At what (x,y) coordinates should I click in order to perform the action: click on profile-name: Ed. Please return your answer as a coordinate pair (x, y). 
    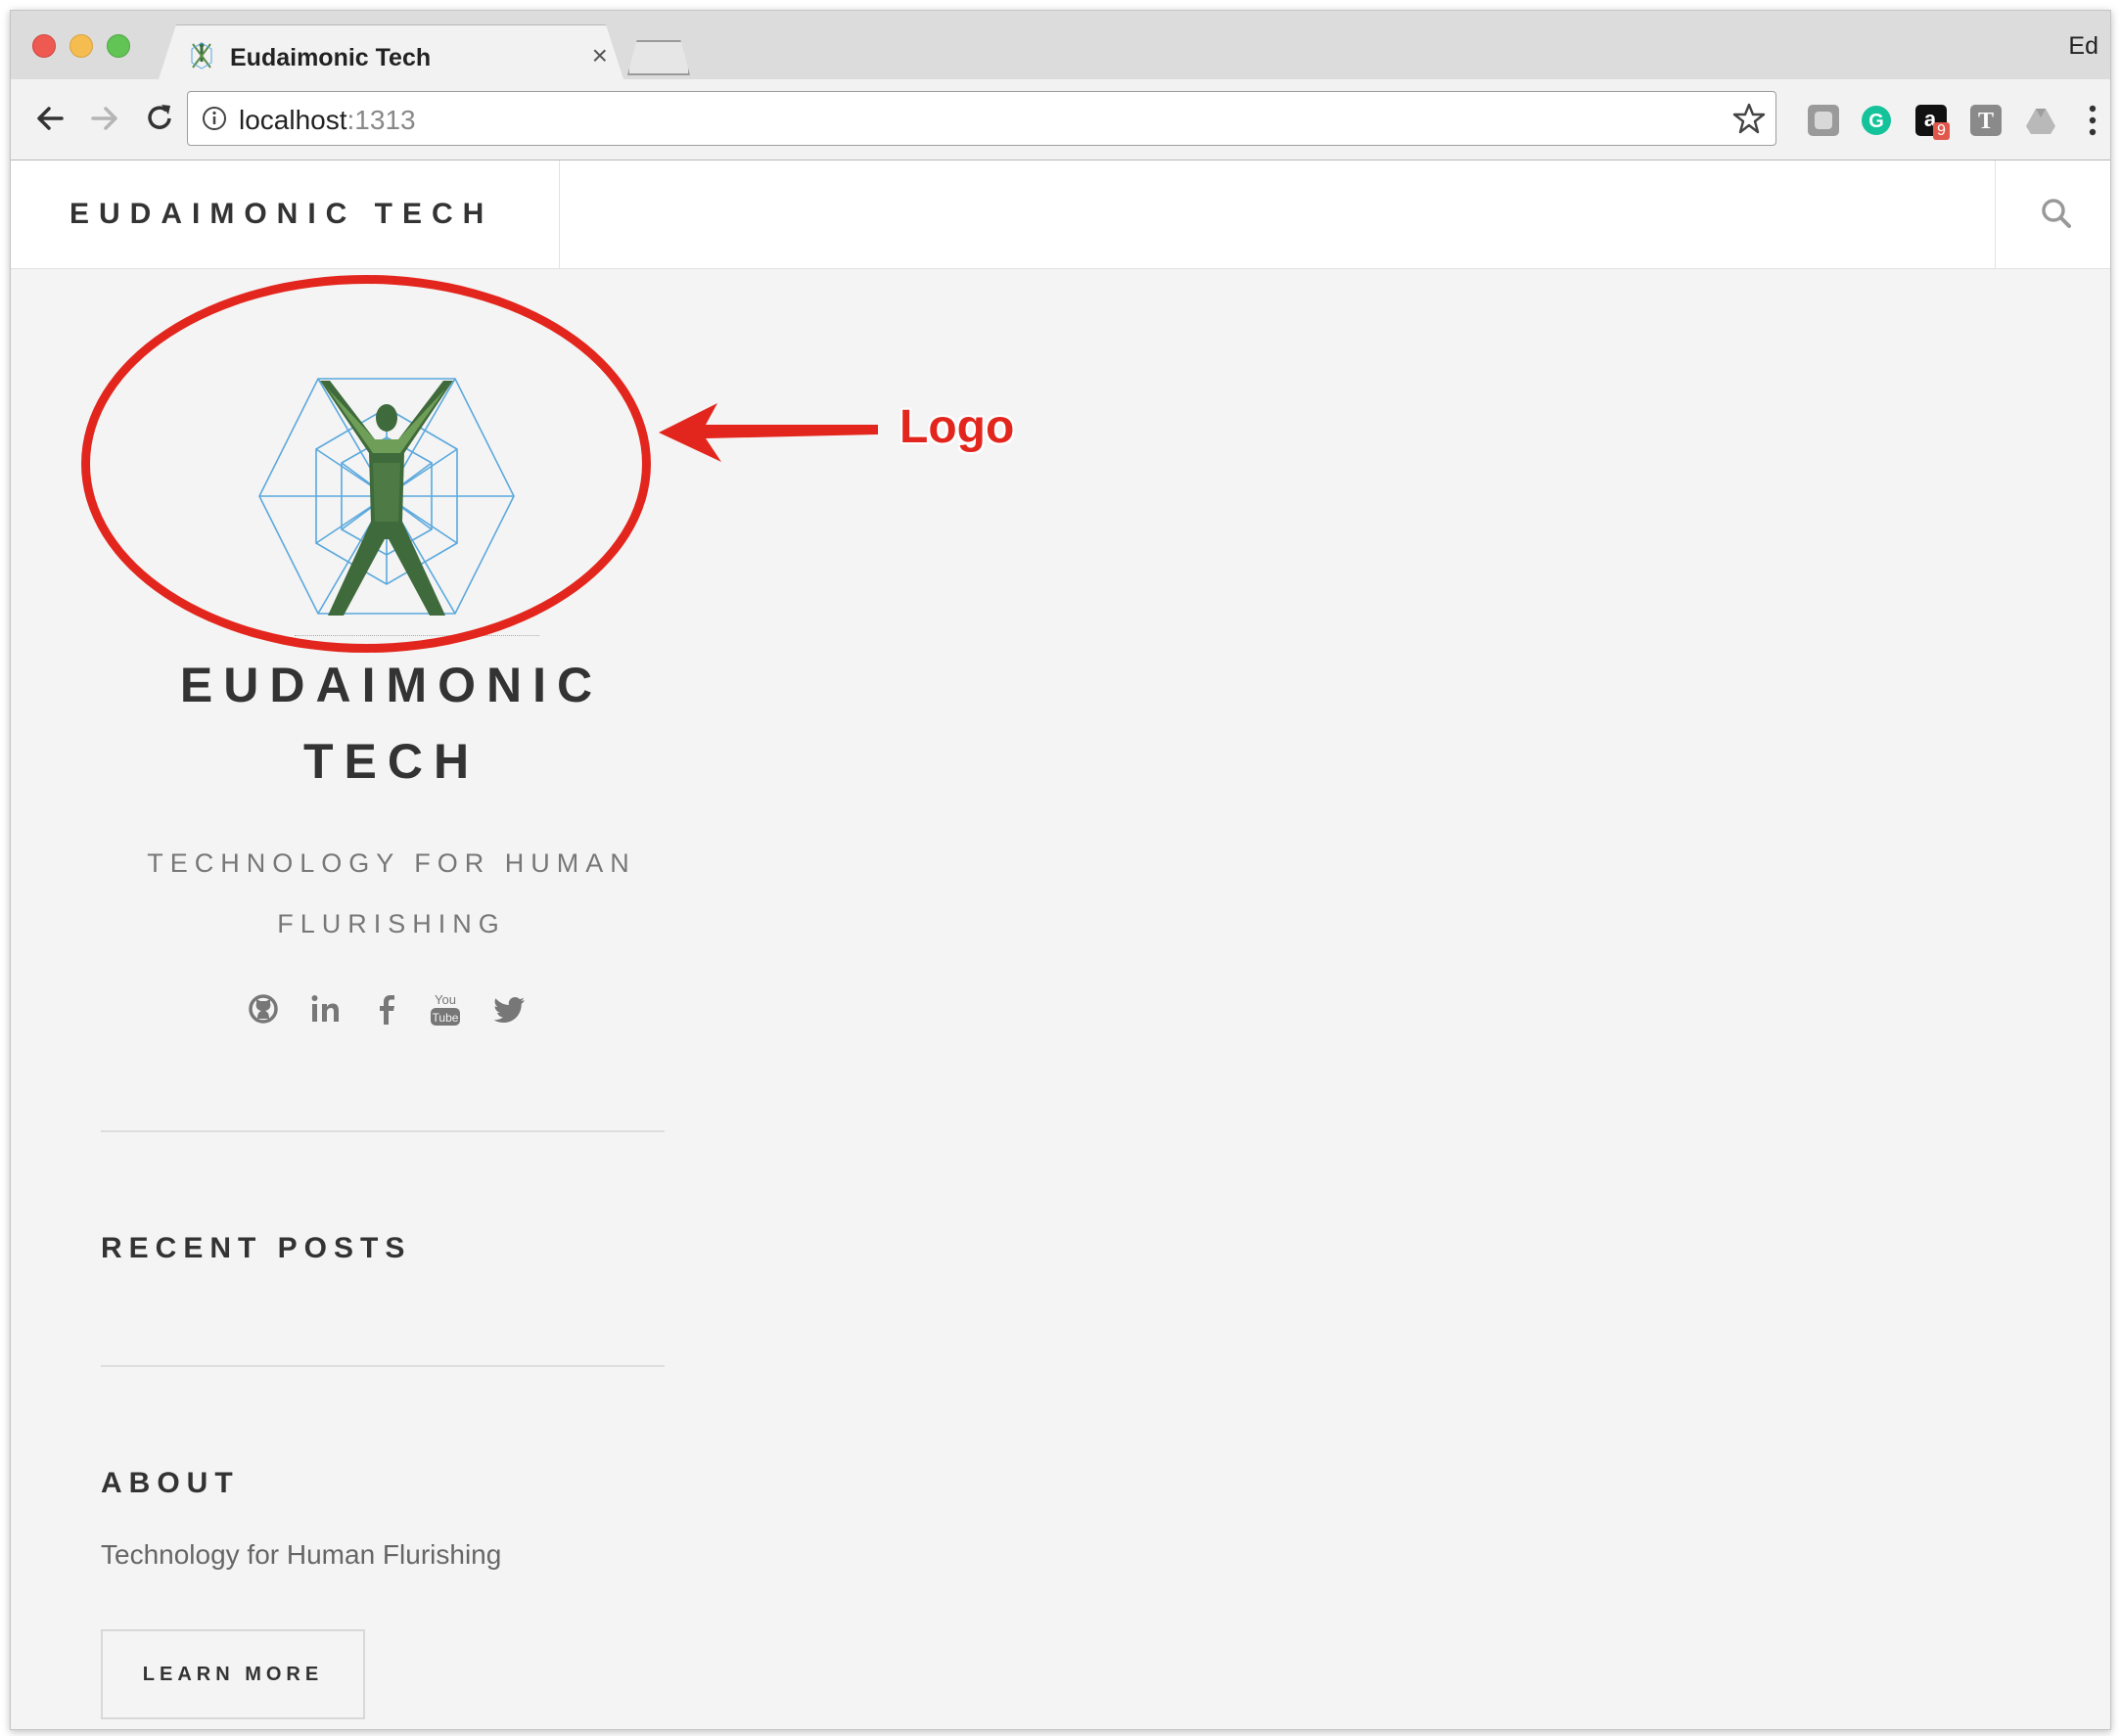
    Looking at the image, I should click on (2083, 46).